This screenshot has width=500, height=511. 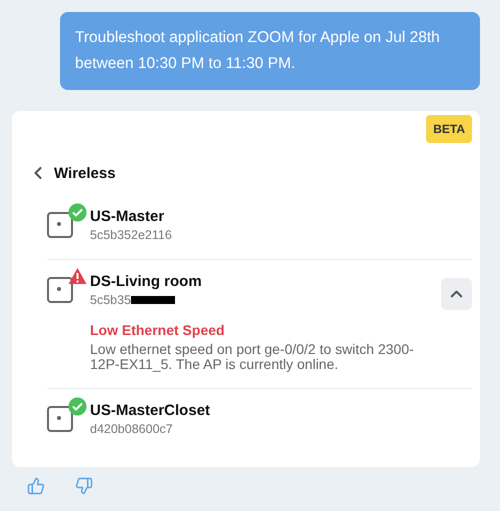 I want to click on issue-title: Low Ethernet Speed, so click(x=158, y=330).